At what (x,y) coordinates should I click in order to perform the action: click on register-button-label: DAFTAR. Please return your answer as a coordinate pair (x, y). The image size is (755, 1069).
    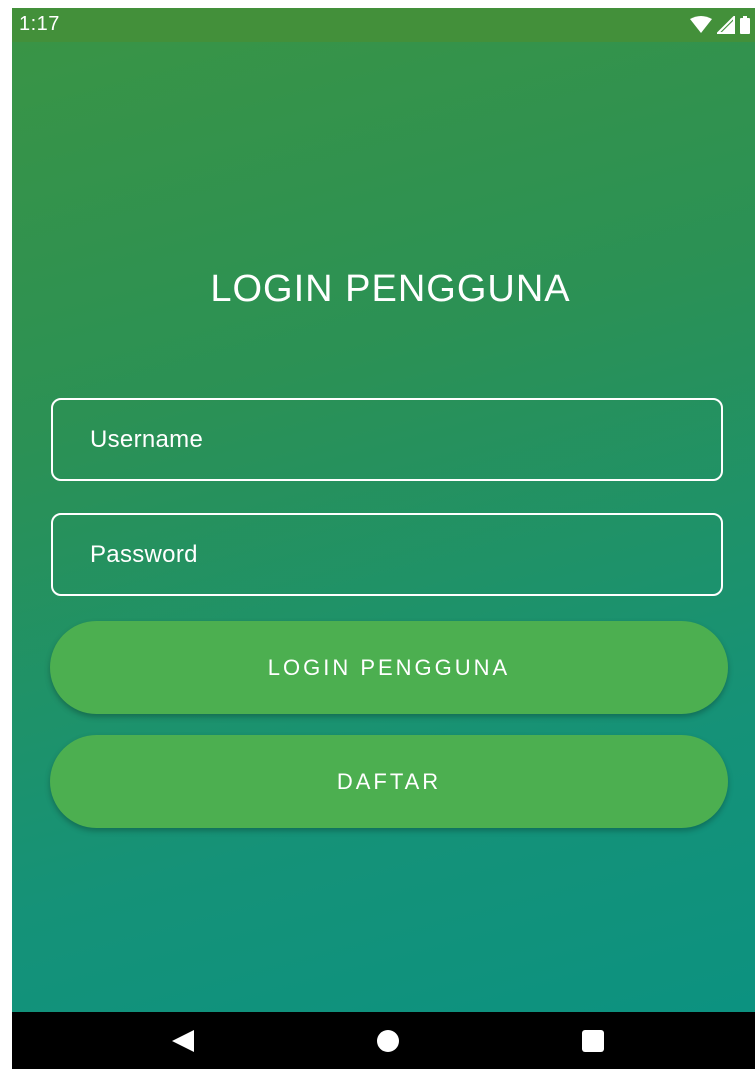
    Looking at the image, I should click on (389, 781).